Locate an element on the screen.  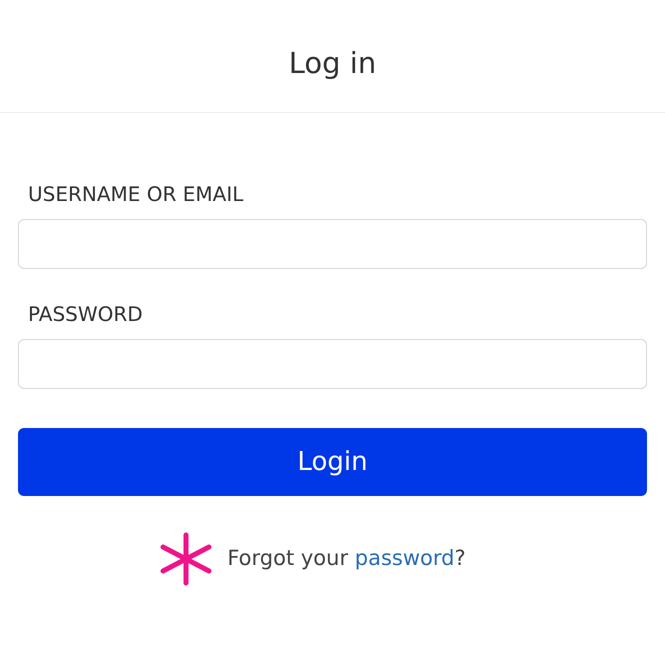
field-label: PASSWORD is located at coordinates (85, 314).